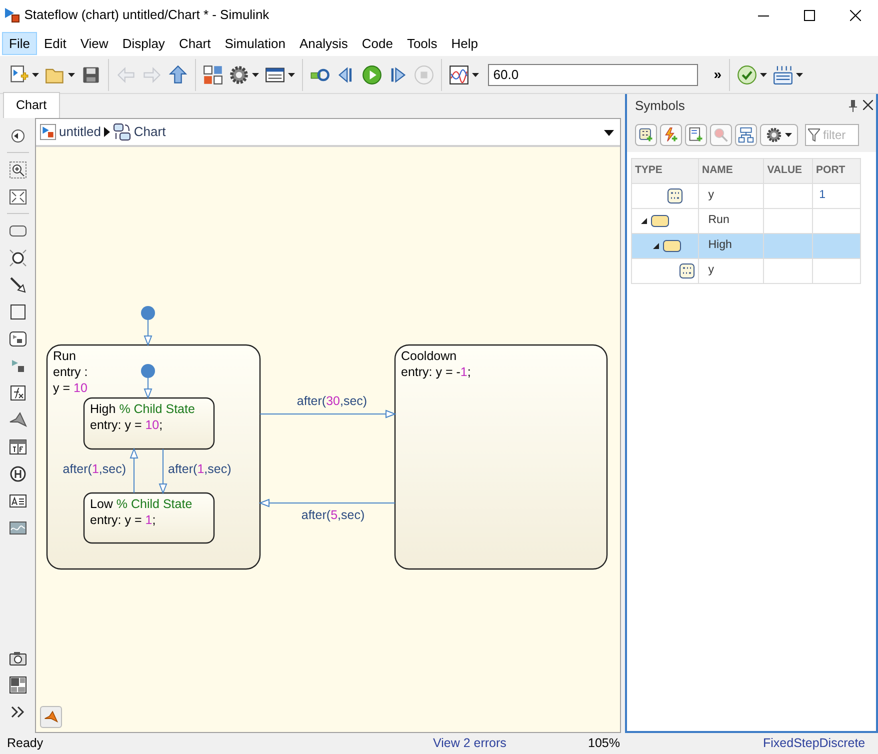  Describe the element at coordinates (17, 135) in the screenshot. I see `back-circle-icon` at that location.